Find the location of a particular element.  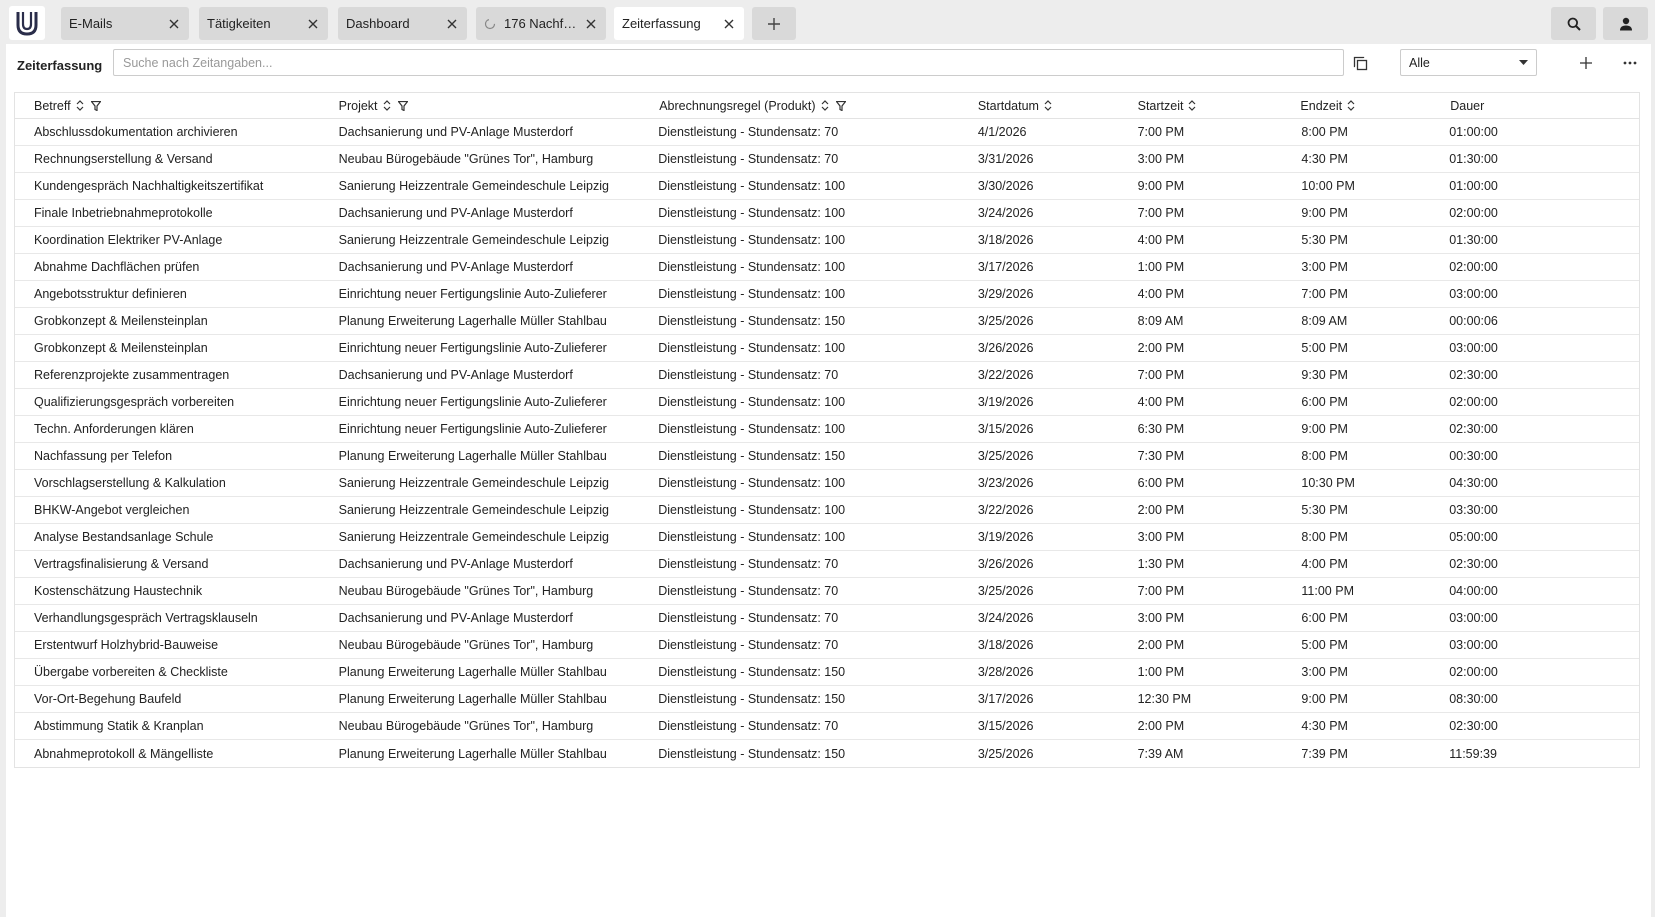

cell-betreff: Vor-Ort-Begehung Baufeld is located at coordinates (108, 699).